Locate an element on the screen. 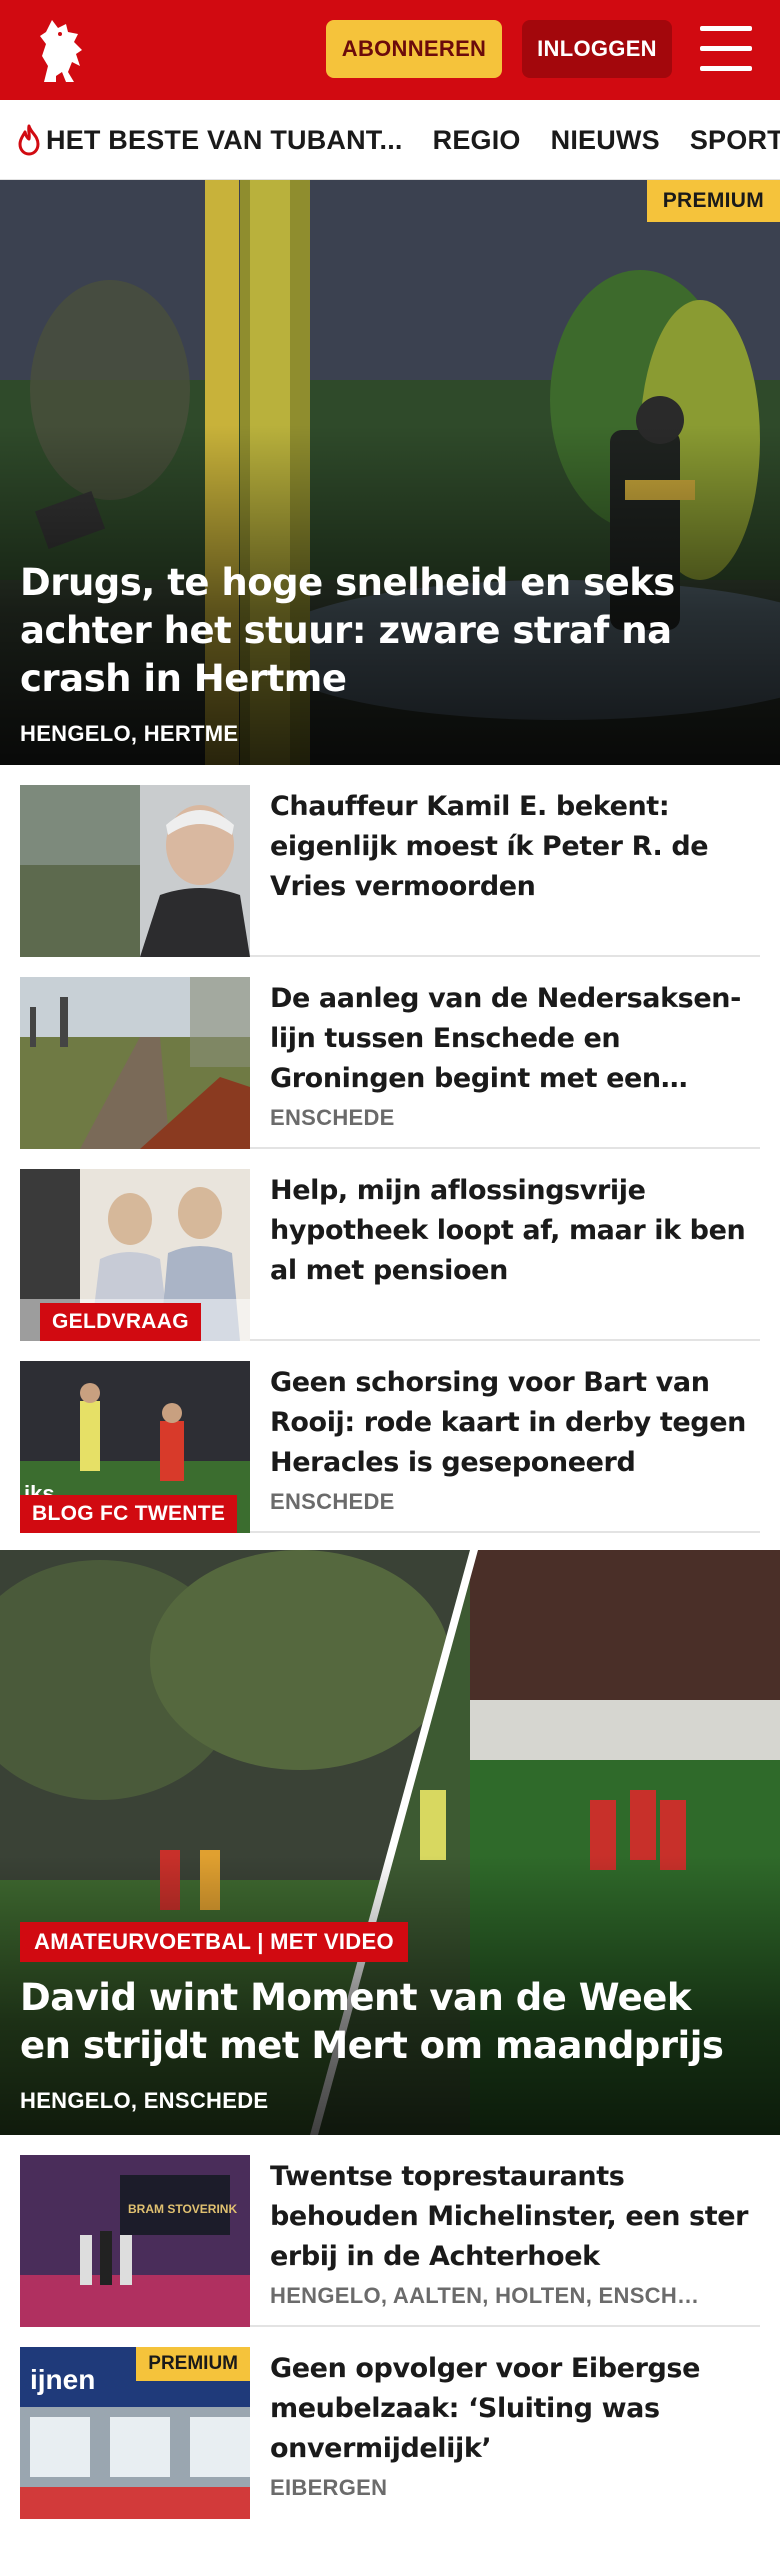 The image size is (780, 2560). svg-text: BRAM STOVERINK is located at coordinates (182, 2209).